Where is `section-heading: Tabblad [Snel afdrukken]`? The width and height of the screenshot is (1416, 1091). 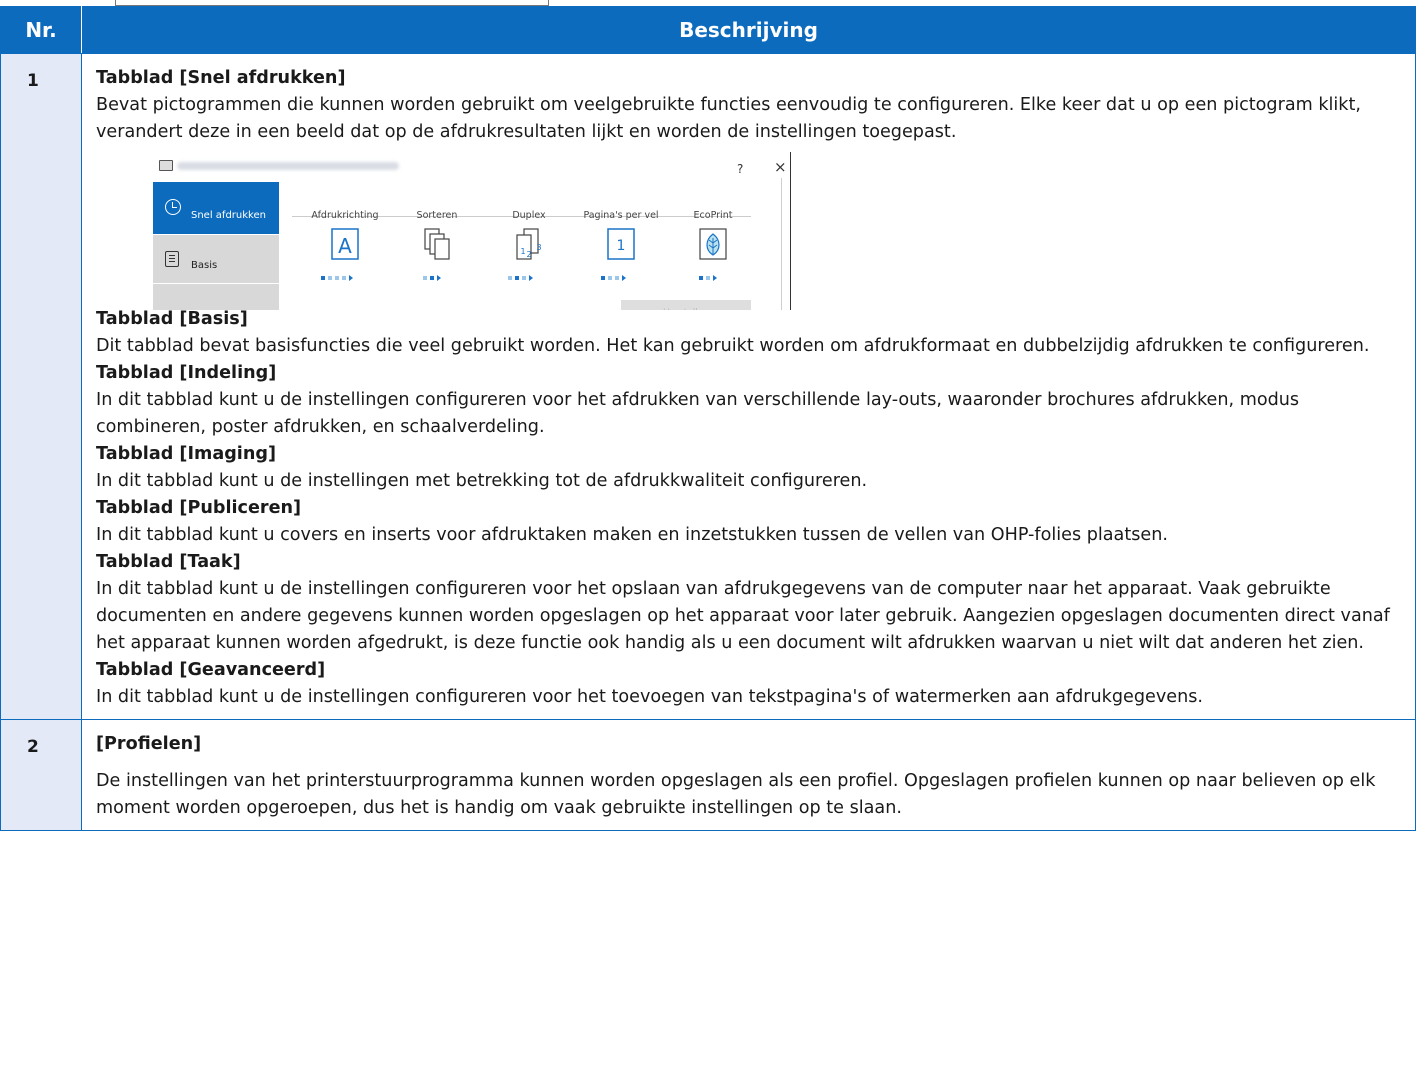 section-heading: Tabblad [Snel afdrukken] is located at coordinates (221, 78).